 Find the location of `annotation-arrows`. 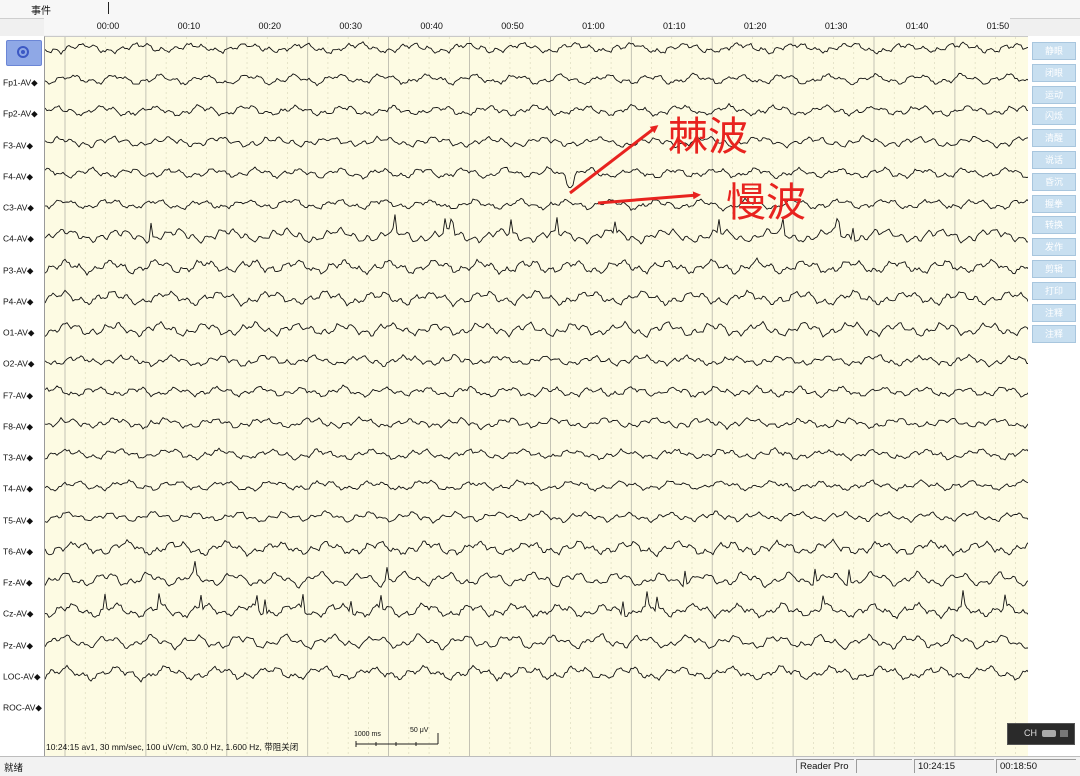

annotation-arrows is located at coordinates (635, 165).